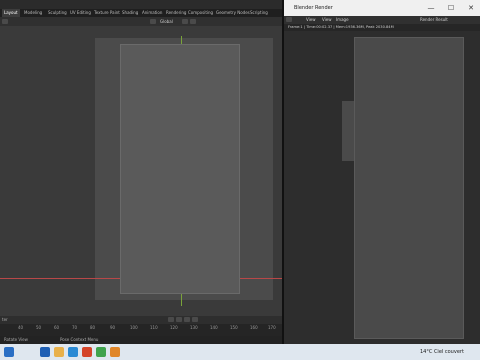 The height and width of the screenshot is (360, 480). I want to click on tab-animation: Animation, so click(152, 13).